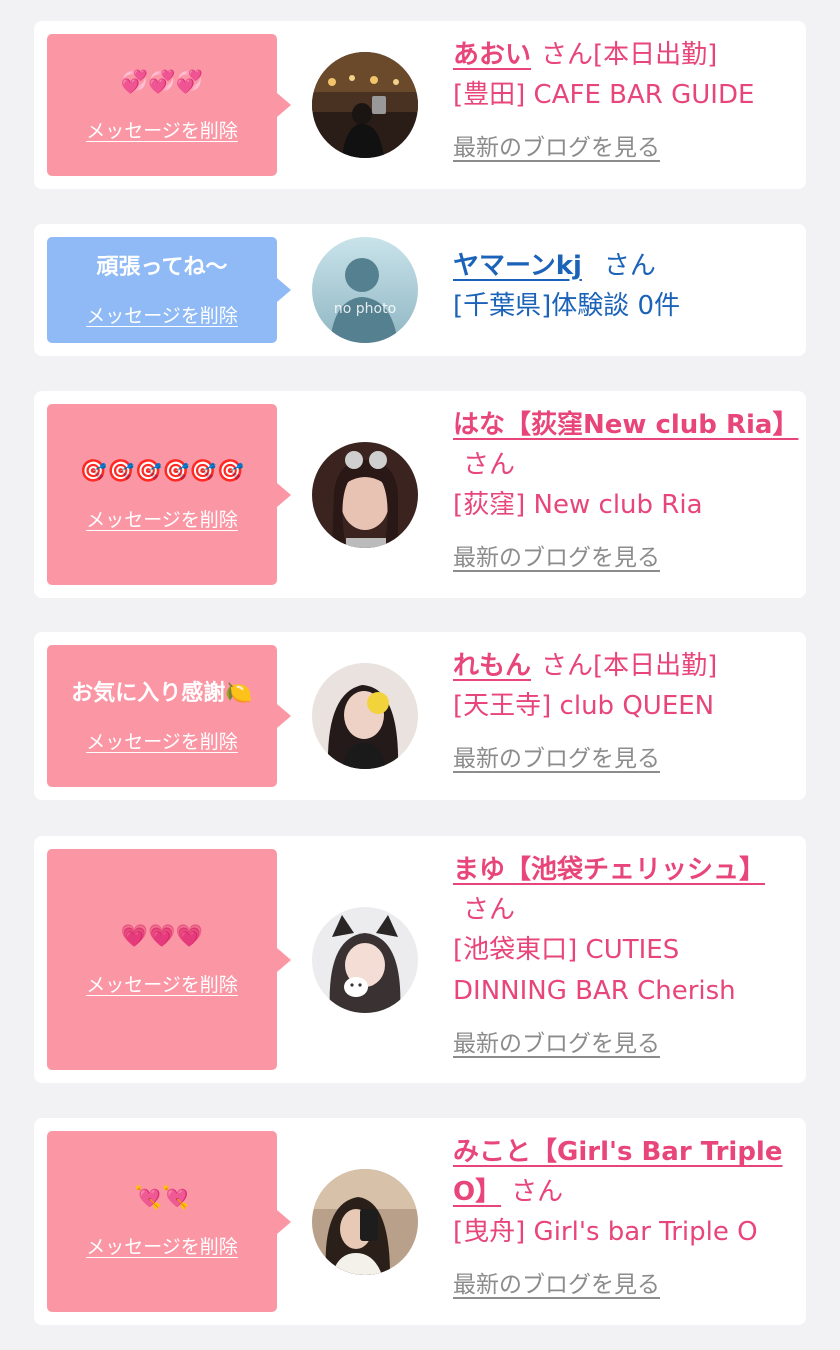  I want to click on user-name-link: あおい, so click(492, 55).